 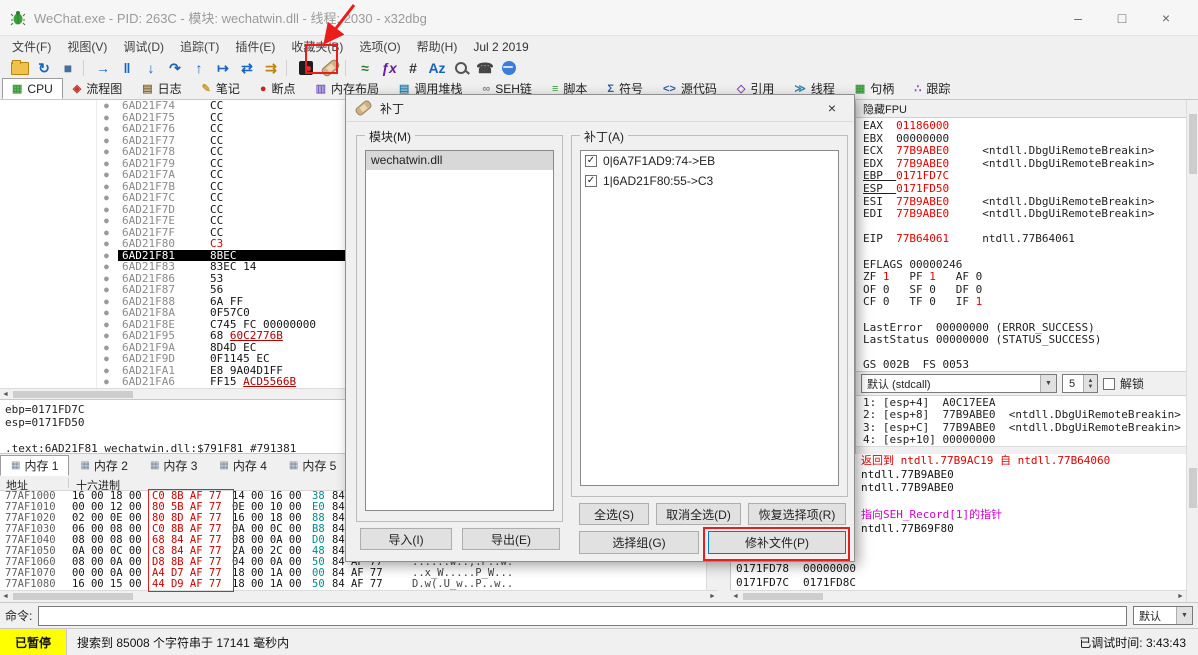 What do you see at coordinates (600, 108) in the screenshot?
I see `patch-dialog-titlebar: 补丁 ×` at bounding box center [600, 108].